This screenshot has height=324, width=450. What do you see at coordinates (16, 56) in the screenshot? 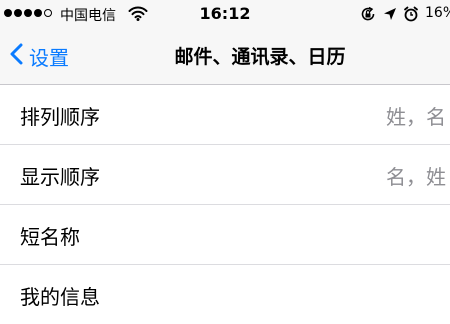
I see `chevron-left-icon` at bounding box center [16, 56].